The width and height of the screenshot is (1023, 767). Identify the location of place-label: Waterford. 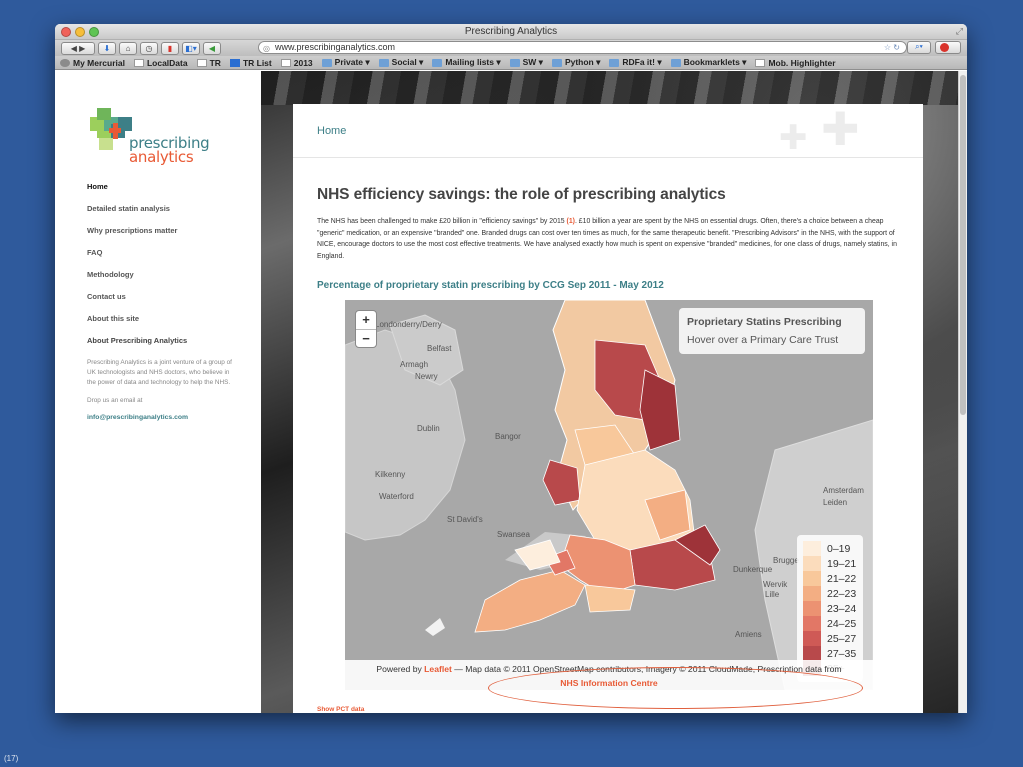
(396, 496).